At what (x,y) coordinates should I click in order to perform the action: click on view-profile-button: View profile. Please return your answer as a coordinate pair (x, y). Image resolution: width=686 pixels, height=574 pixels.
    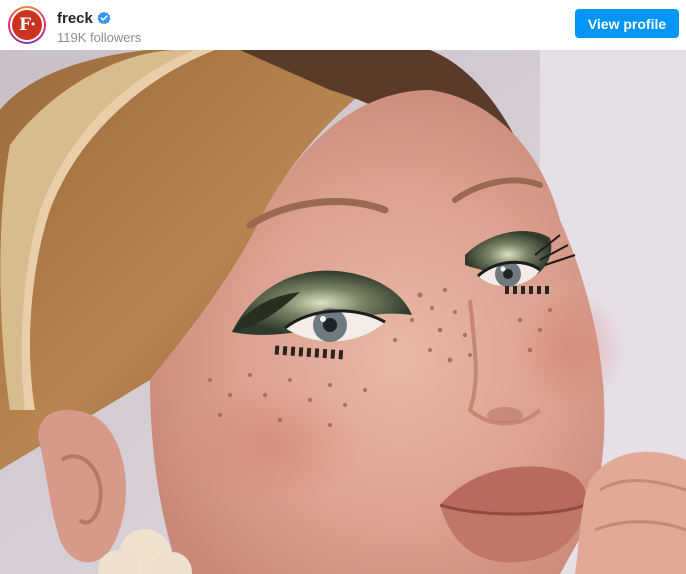
    Looking at the image, I should click on (627, 23).